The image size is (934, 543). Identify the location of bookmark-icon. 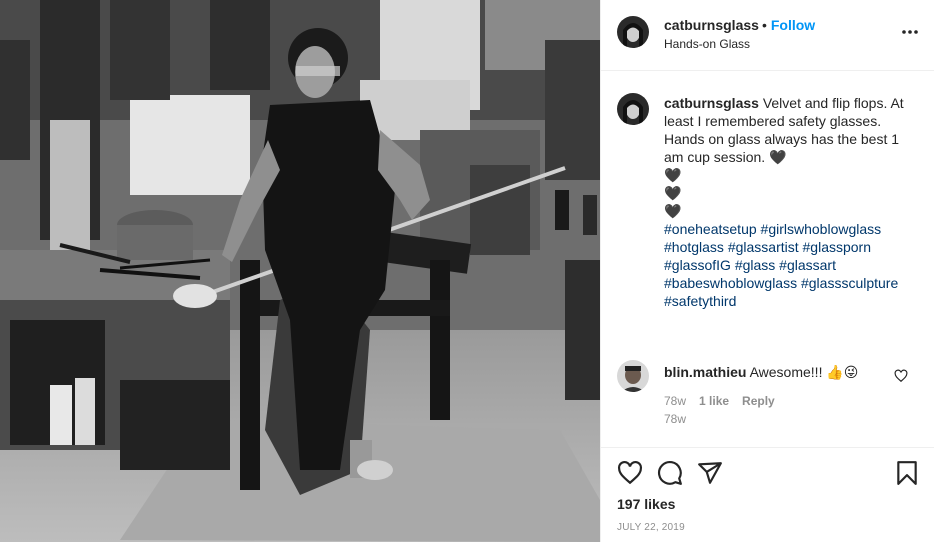
(907, 473).